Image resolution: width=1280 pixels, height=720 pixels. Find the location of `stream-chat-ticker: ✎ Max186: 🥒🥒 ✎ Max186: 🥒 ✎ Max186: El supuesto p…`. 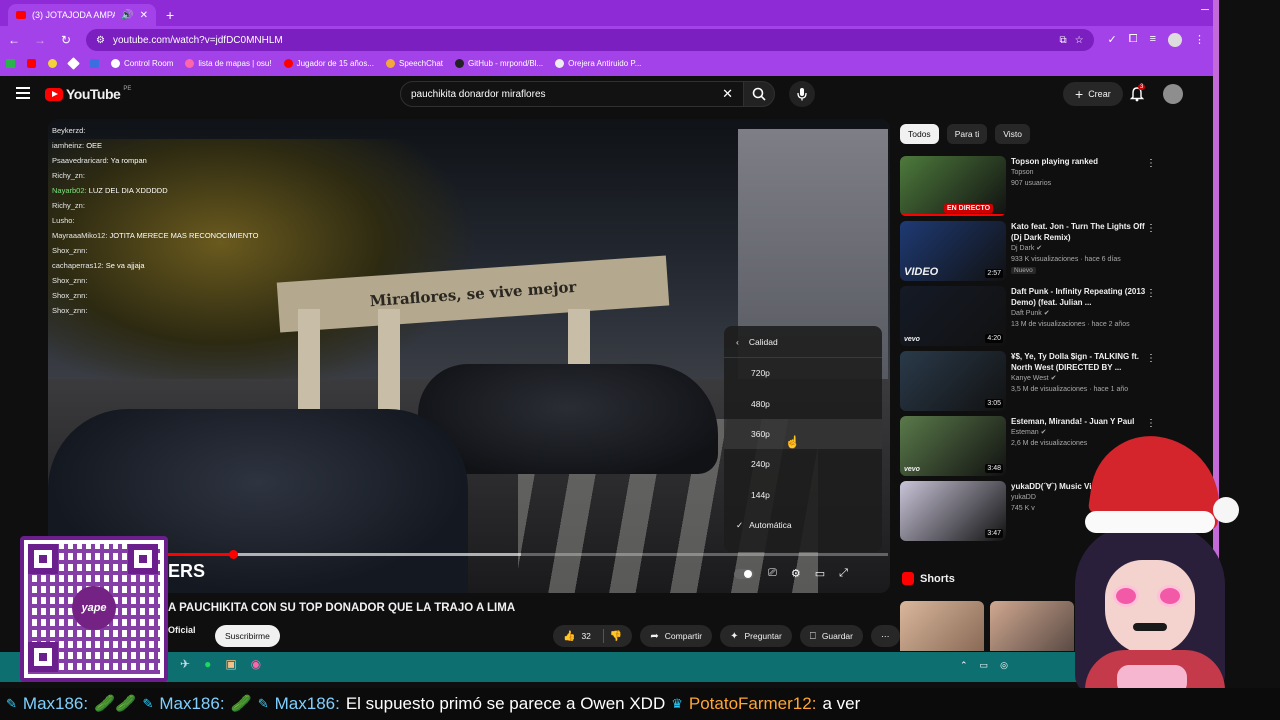

stream-chat-ticker: ✎ Max186: 🥒🥒 ✎ Max186: 🥒 ✎ Max186: El supuesto p… is located at coordinates (640, 704).